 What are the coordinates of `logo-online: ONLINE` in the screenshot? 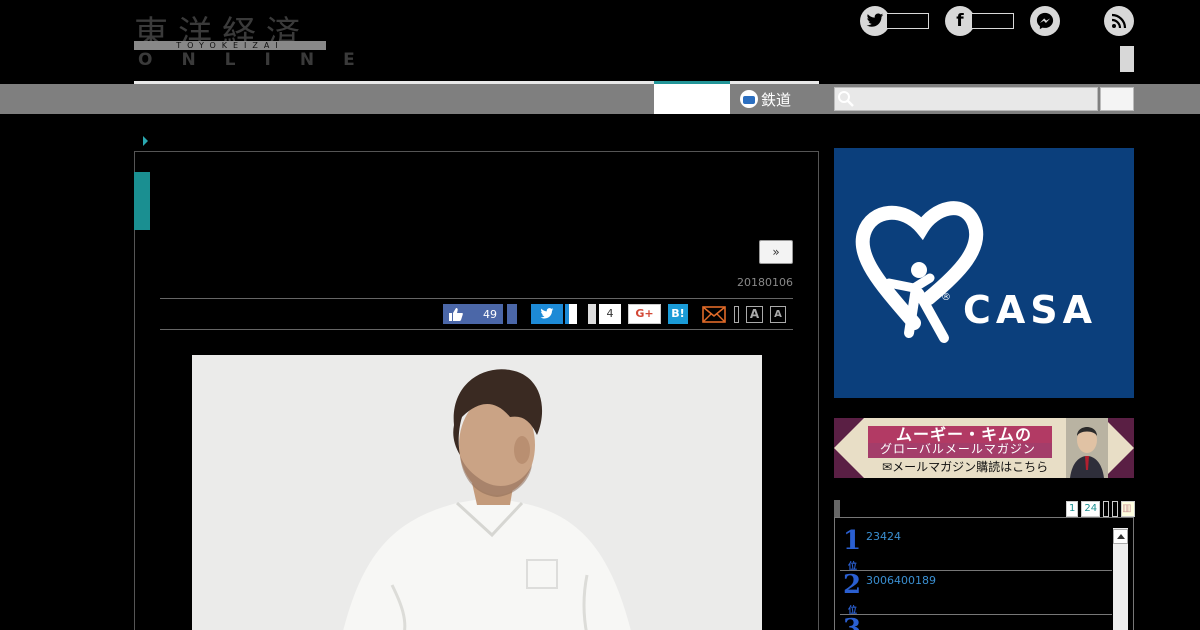 It's located at (261, 60).